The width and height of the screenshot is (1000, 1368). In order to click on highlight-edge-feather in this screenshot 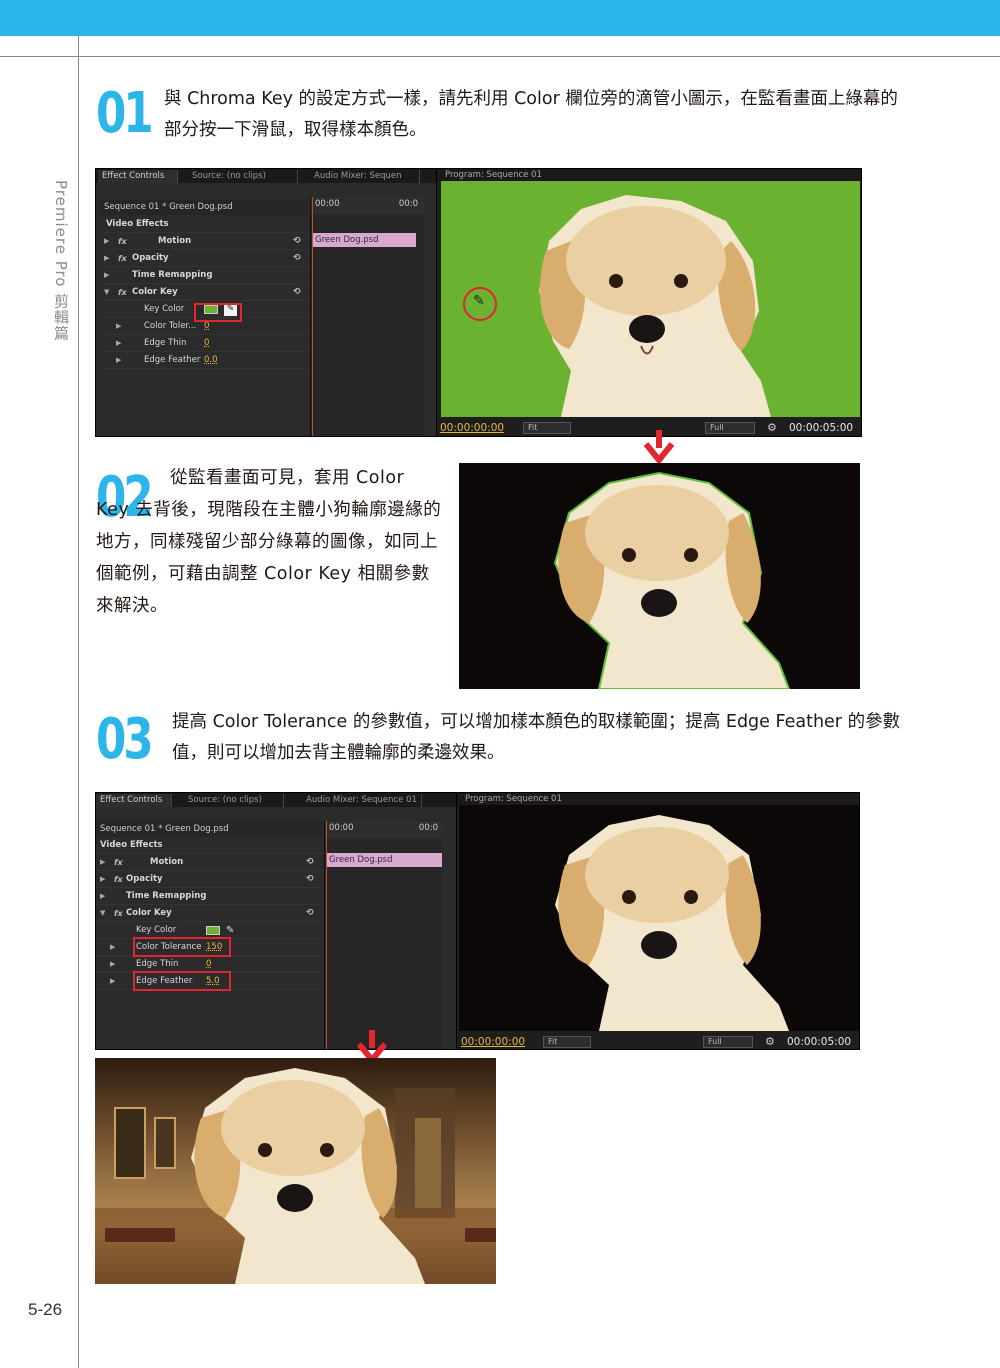, I will do `click(182, 981)`.